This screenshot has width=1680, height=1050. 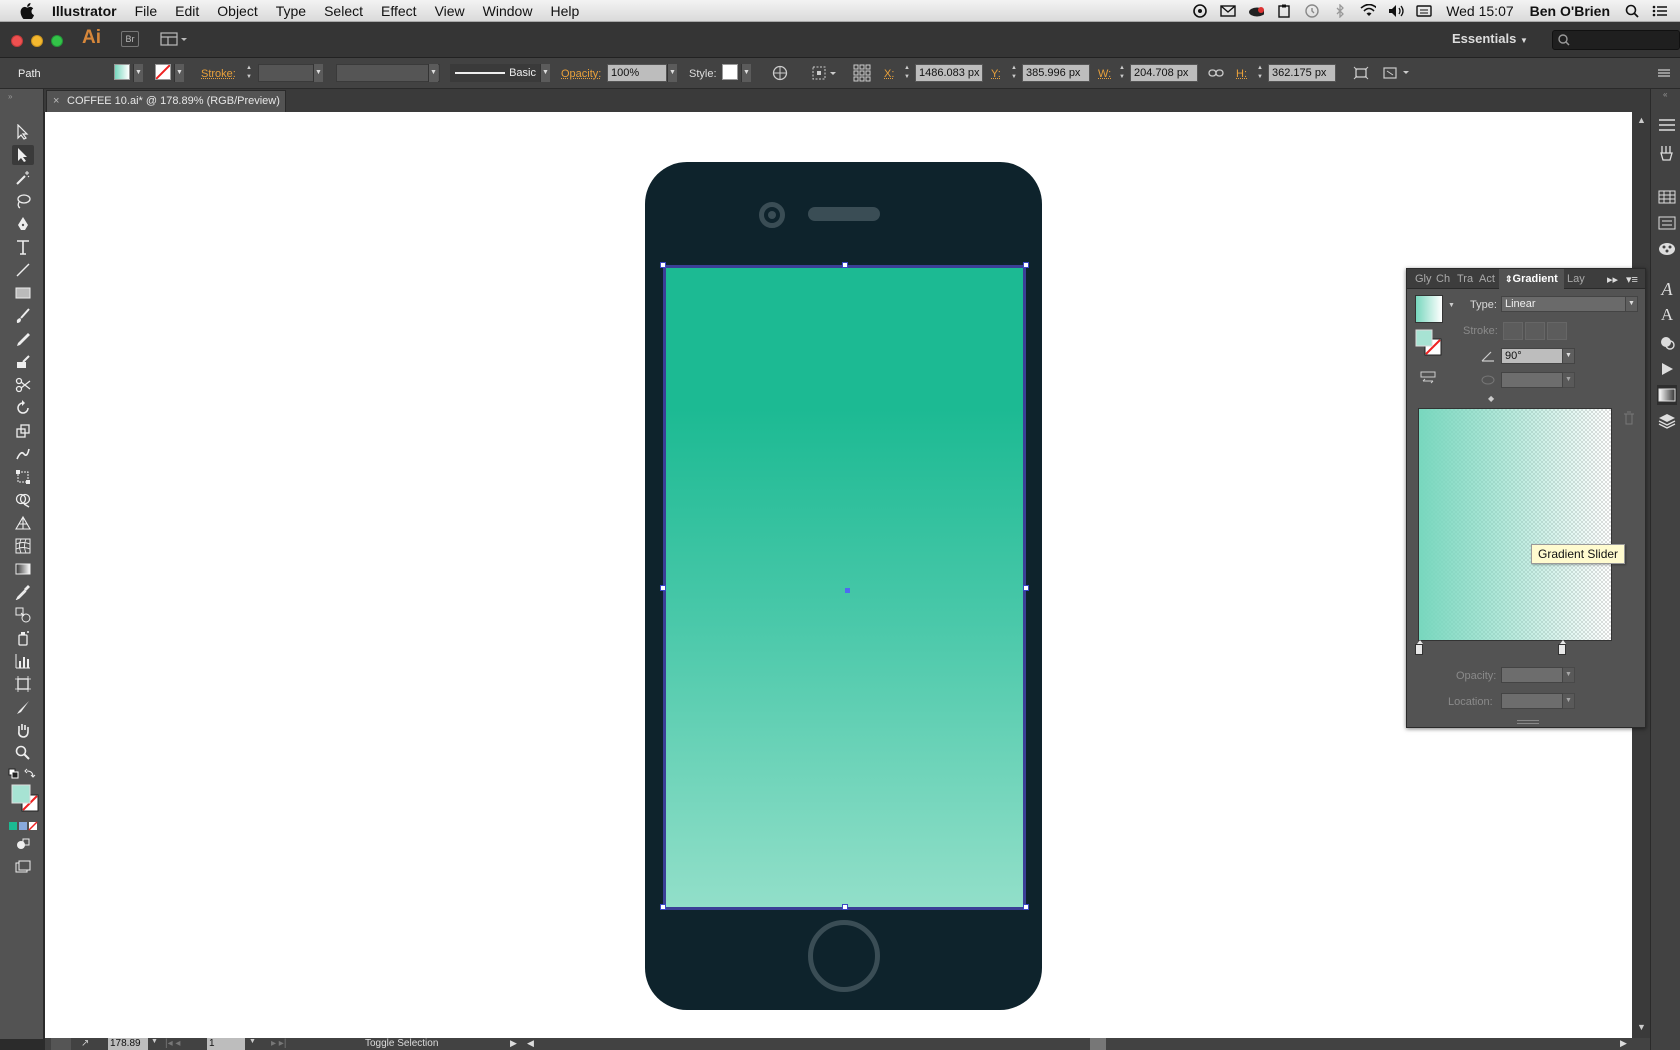 What do you see at coordinates (1098, 1044) in the screenshot?
I see `horizontal-scroll-thumb` at bounding box center [1098, 1044].